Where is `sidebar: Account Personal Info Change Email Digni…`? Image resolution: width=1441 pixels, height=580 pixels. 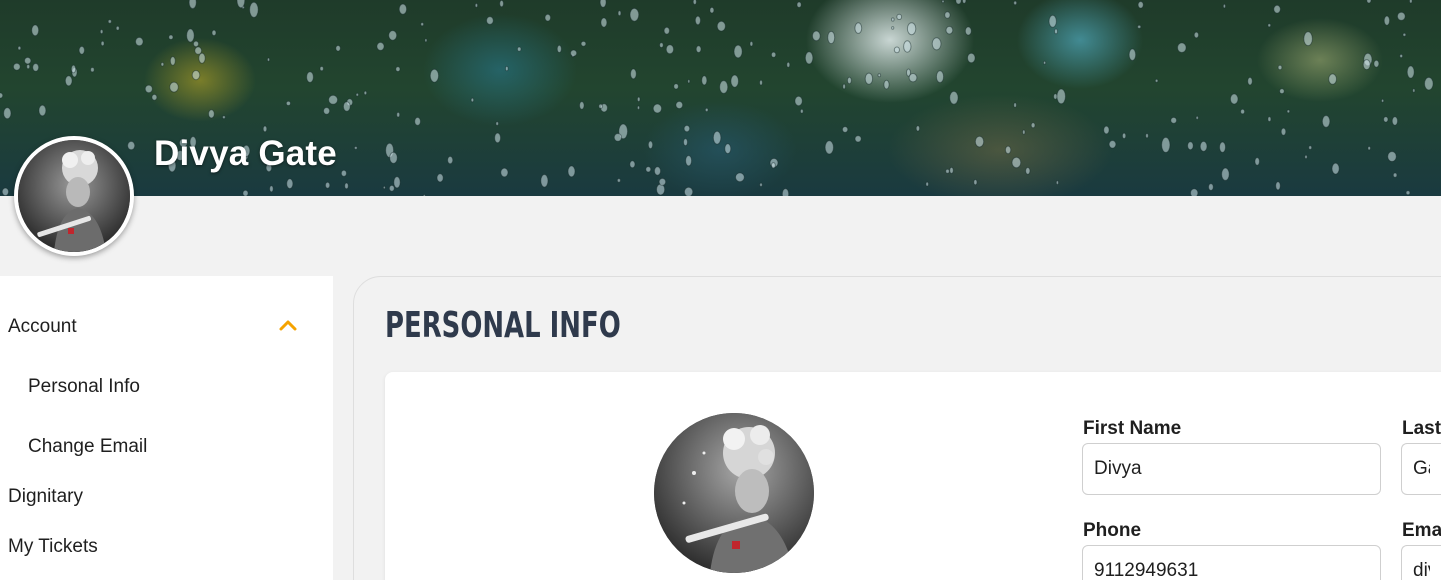
sidebar: Account Personal Info Change Email Digni… is located at coordinates (166, 428).